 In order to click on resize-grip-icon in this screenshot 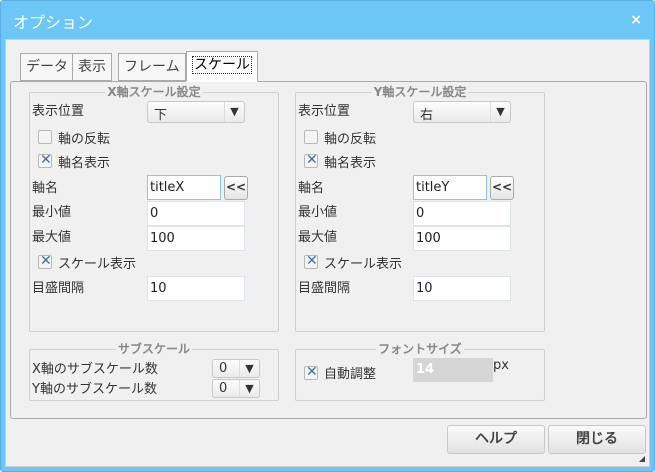, I will do `click(642, 459)`.